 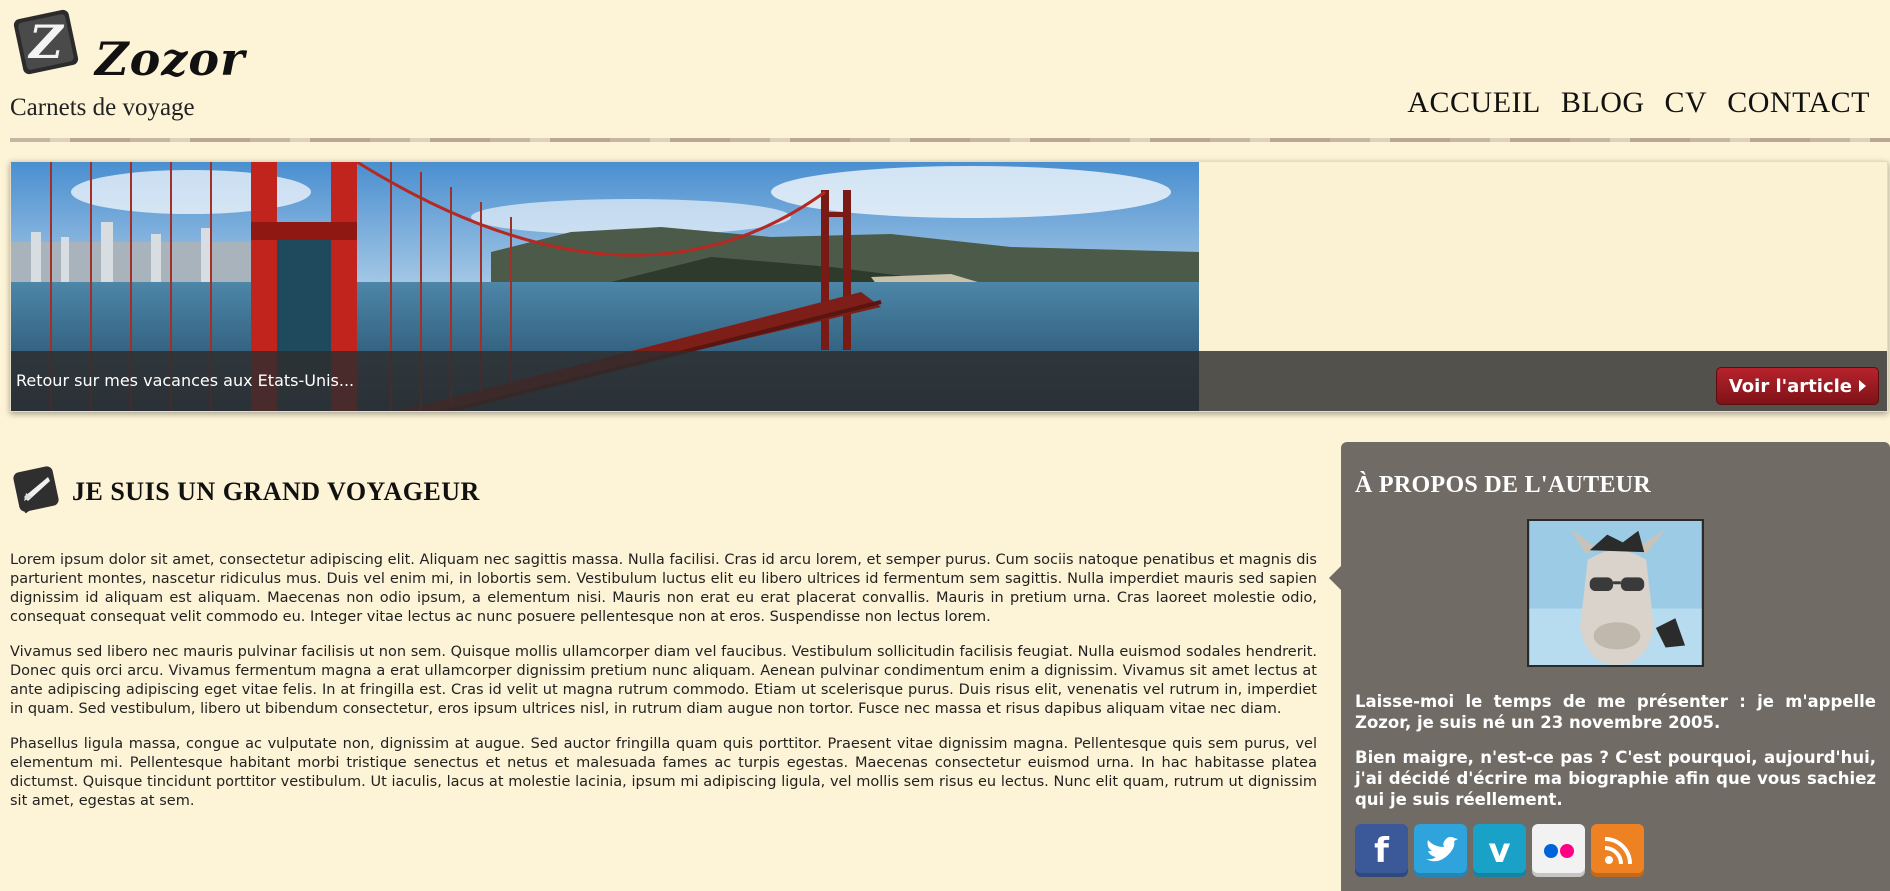 I want to click on nav-item-contact: CONTACT, so click(x=1798, y=103).